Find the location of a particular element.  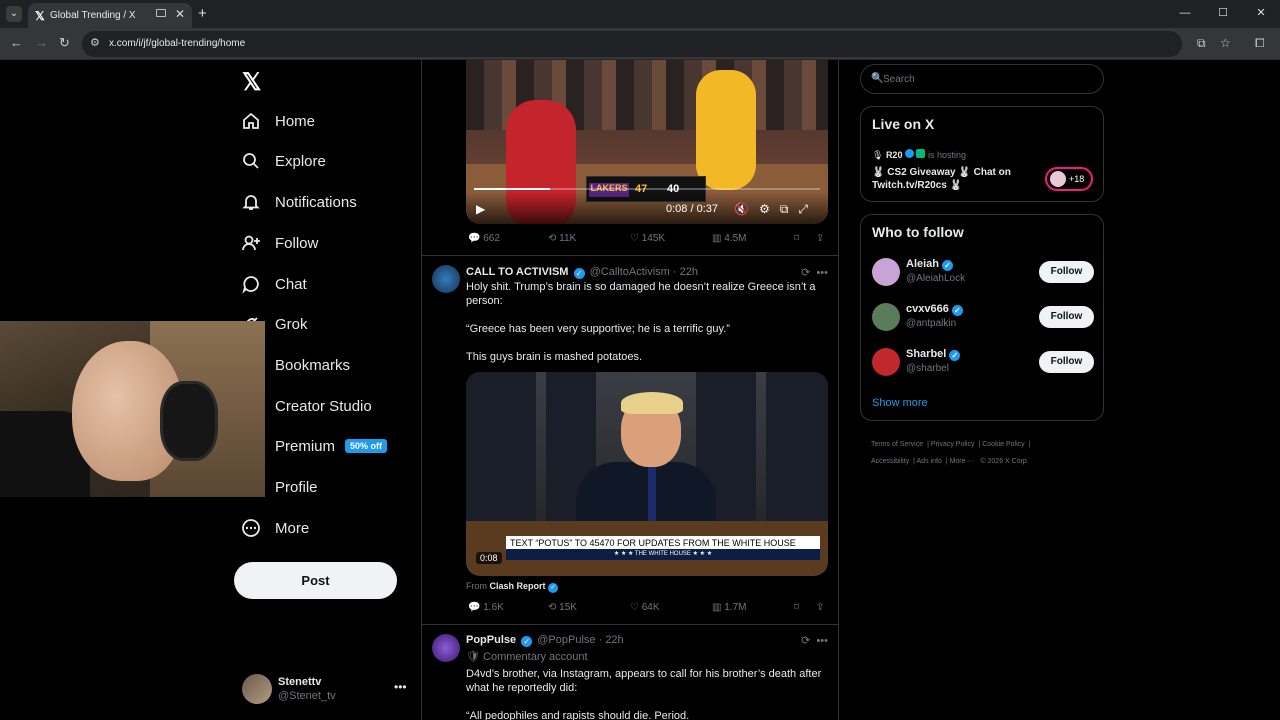

like-button: ♡ 145K is located at coordinates (647, 238).